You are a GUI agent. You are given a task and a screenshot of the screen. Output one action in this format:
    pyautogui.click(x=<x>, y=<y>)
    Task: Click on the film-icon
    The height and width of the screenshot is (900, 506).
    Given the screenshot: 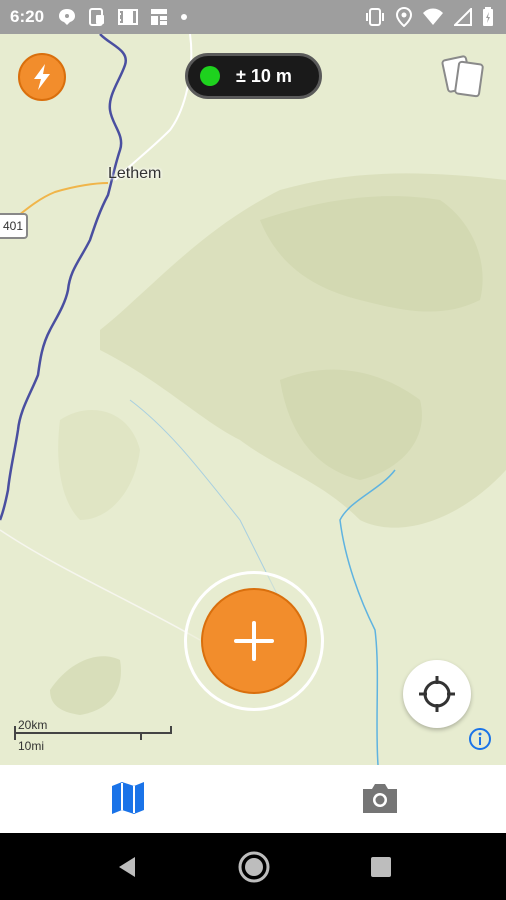 What is the action you would take?
    pyautogui.click(x=128, y=17)
    